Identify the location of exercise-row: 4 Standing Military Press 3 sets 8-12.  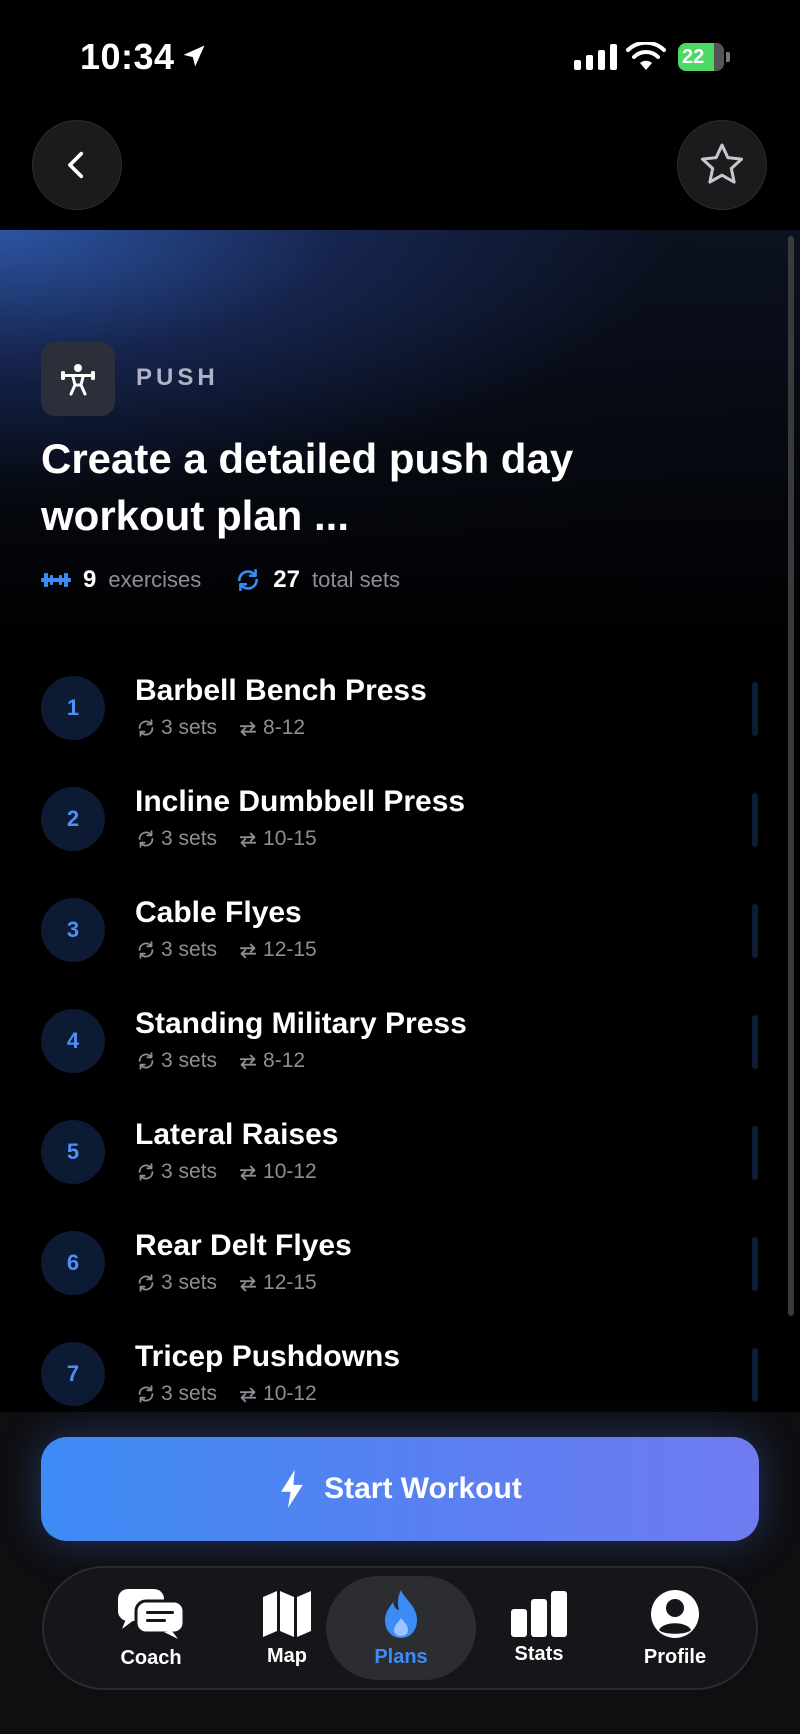
(400, 1042).